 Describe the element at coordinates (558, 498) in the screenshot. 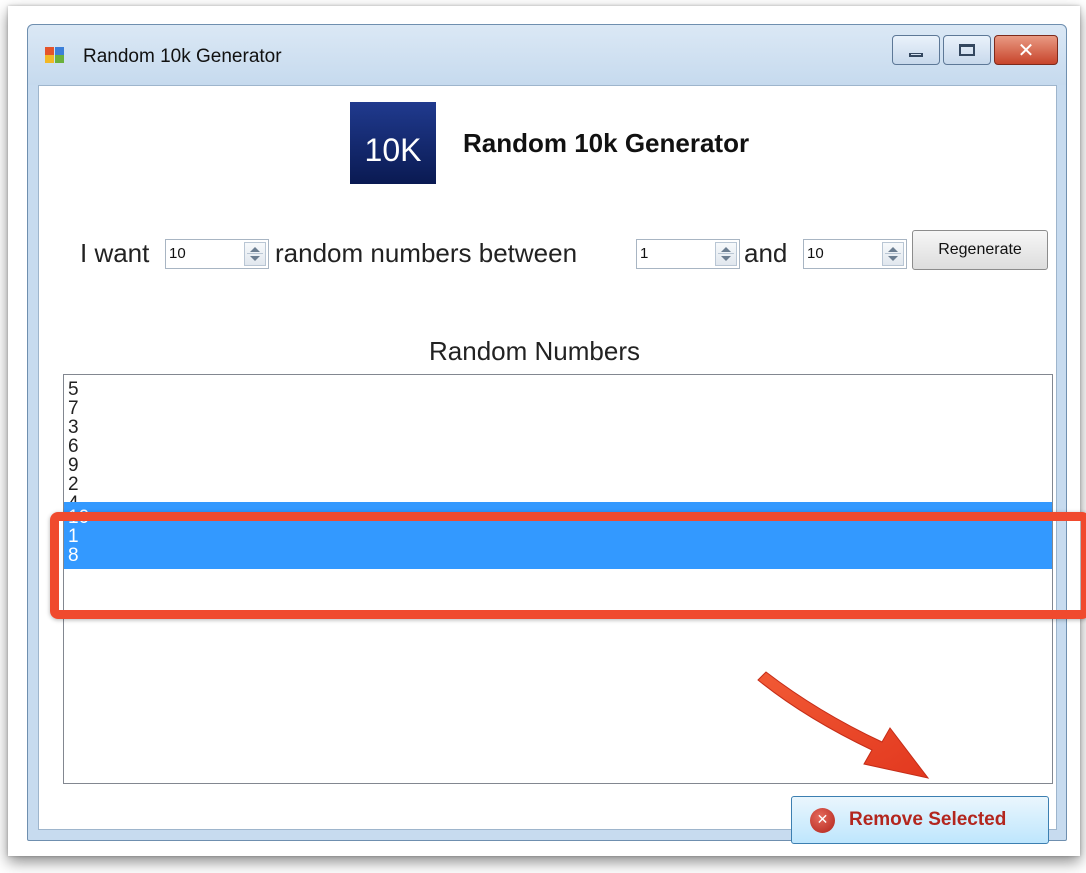

I see `list-item: 4` at that location.